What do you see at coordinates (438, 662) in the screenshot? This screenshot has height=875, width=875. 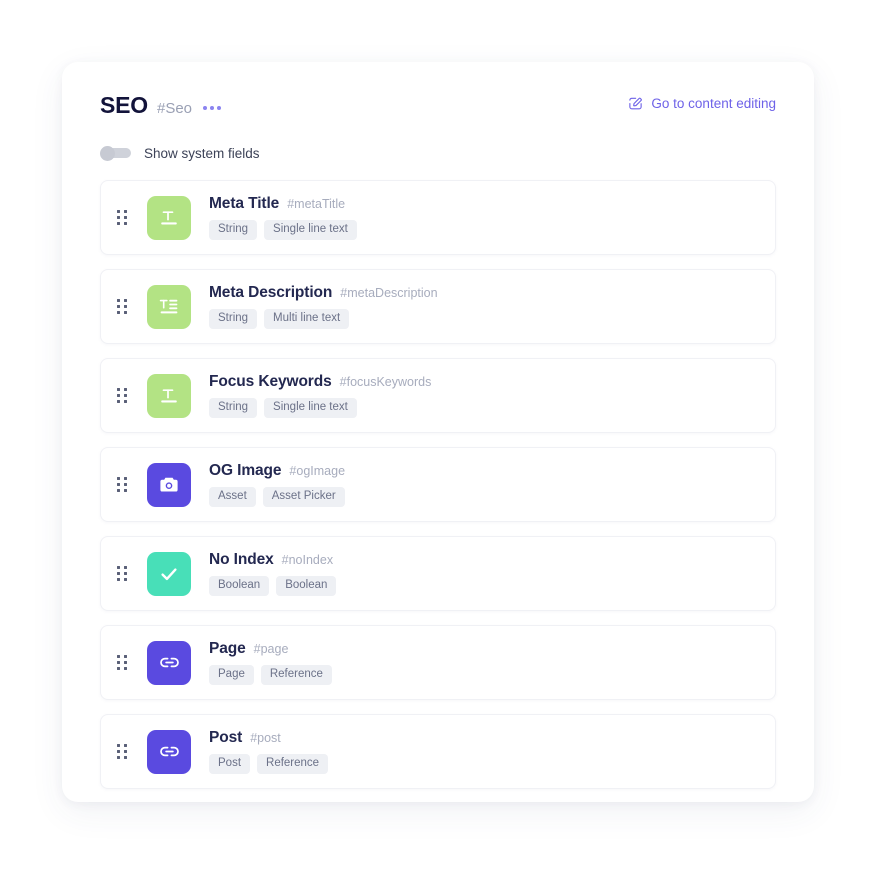 I see `field-row: Page #page Page Reference` at bounding box center [438, 662].